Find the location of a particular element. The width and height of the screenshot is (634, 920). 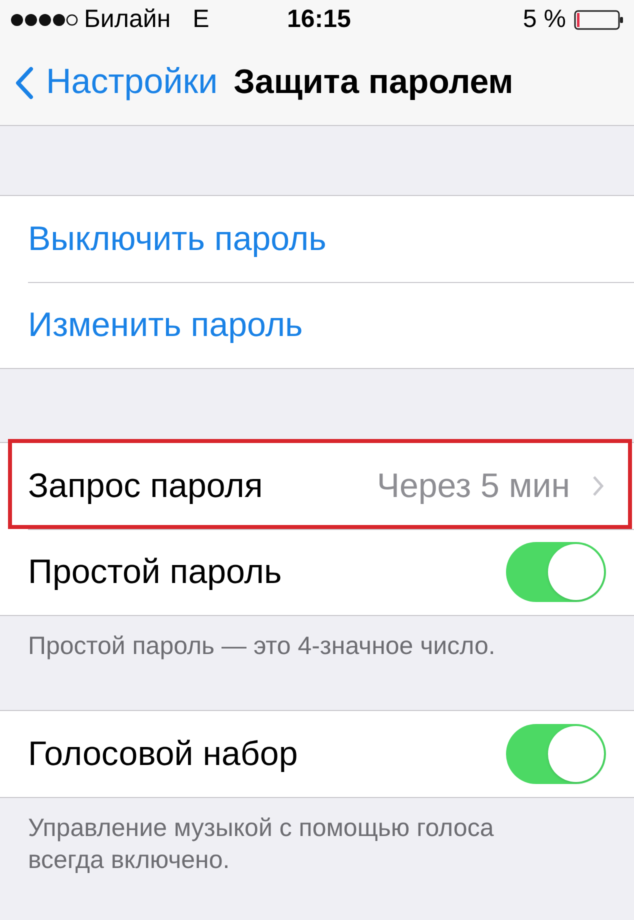

row-label: Запрос пароля is located at coordinates (145, 486).